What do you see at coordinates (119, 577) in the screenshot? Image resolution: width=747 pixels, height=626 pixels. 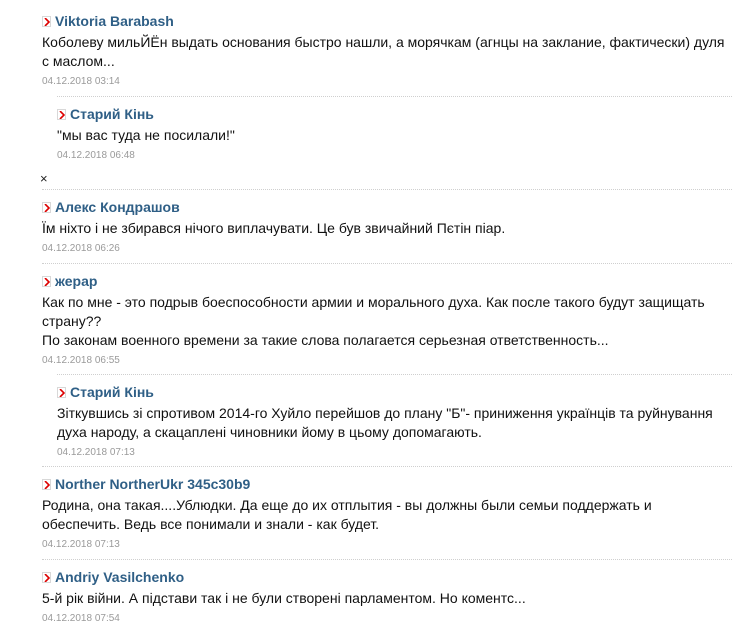 I see `comment-author-link: Andriy Vasilchenko` at bounding box center [119, 577].